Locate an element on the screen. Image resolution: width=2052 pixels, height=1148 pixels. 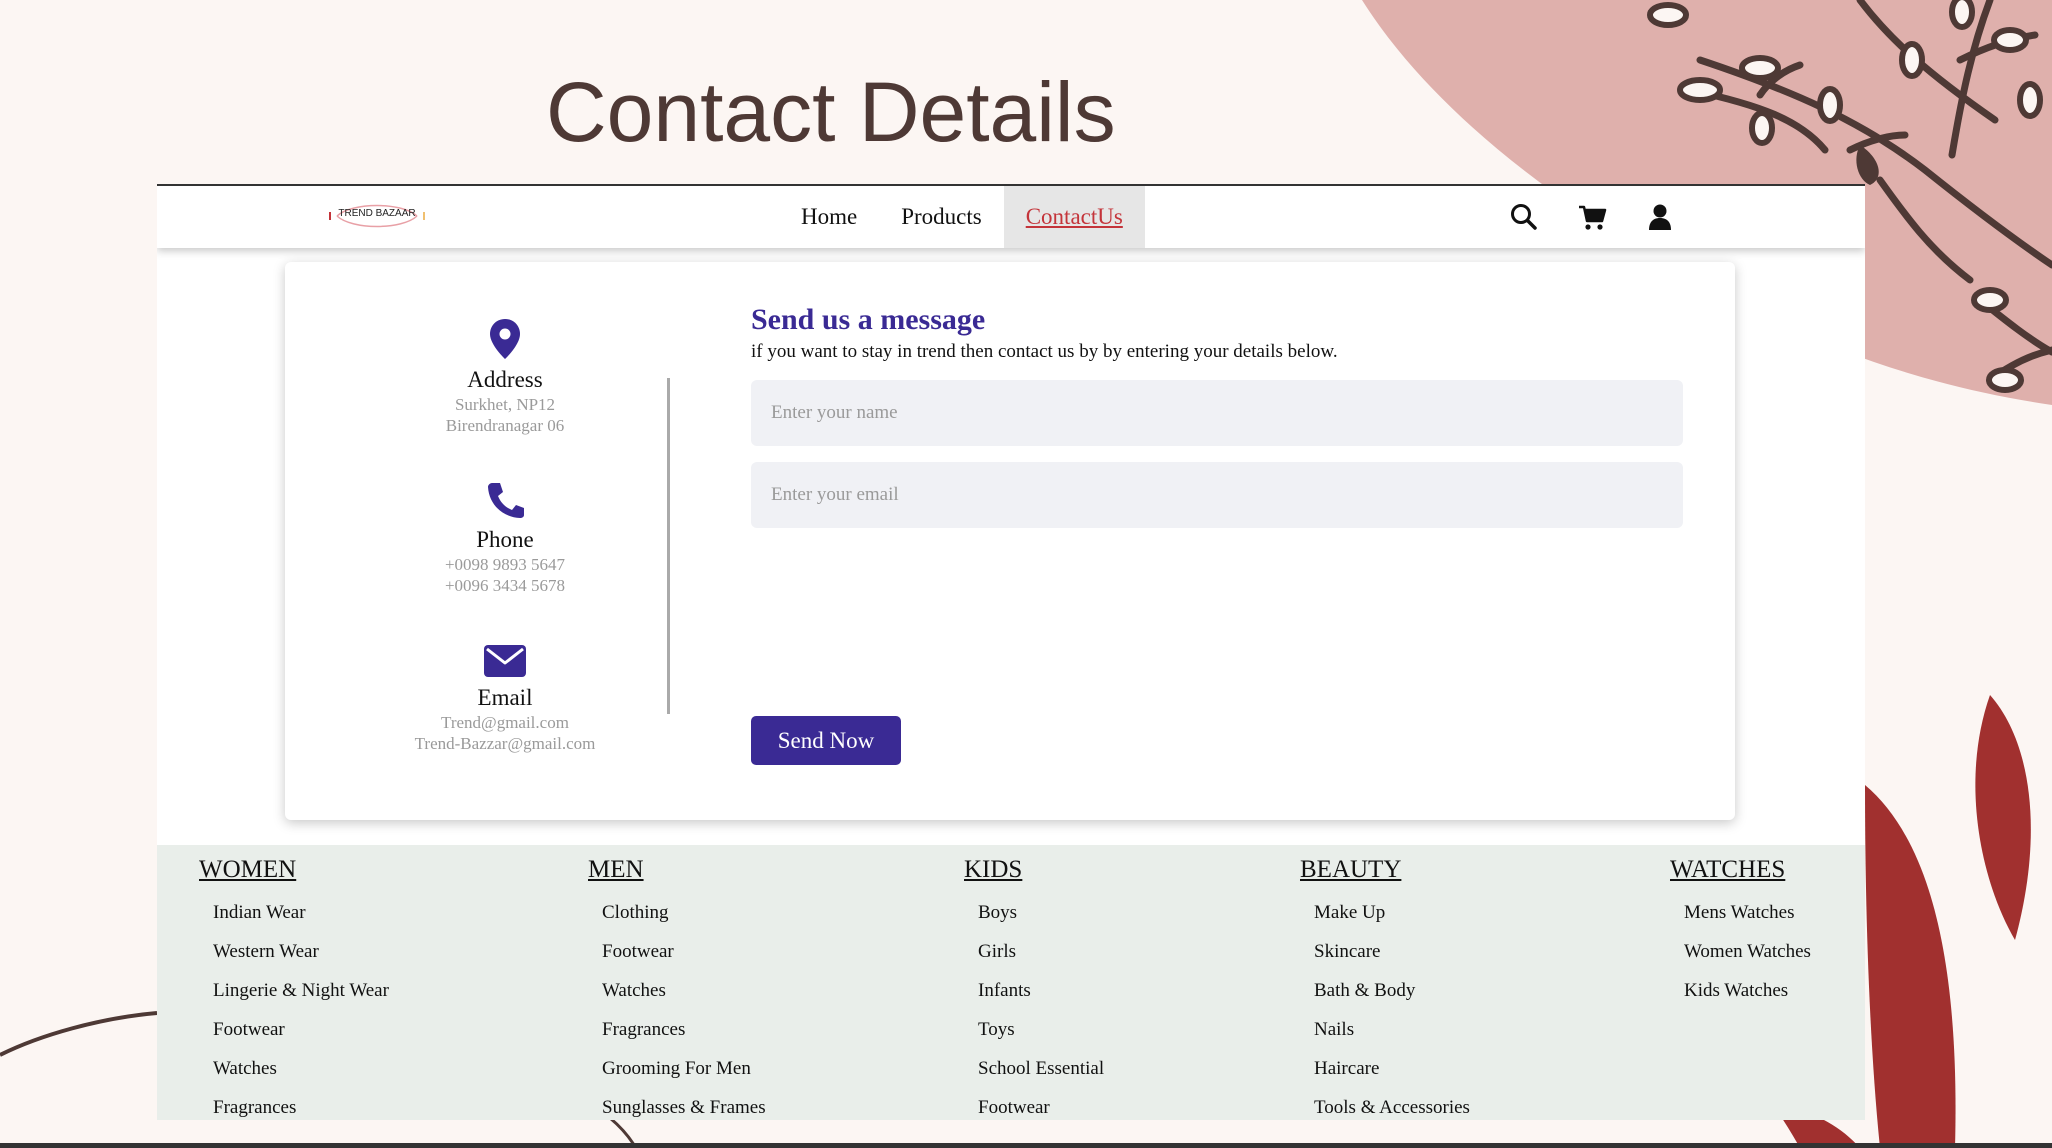
address-block: Address Surkhet, NP12 Birendranagar 06 is located at coordinates (505, 377).